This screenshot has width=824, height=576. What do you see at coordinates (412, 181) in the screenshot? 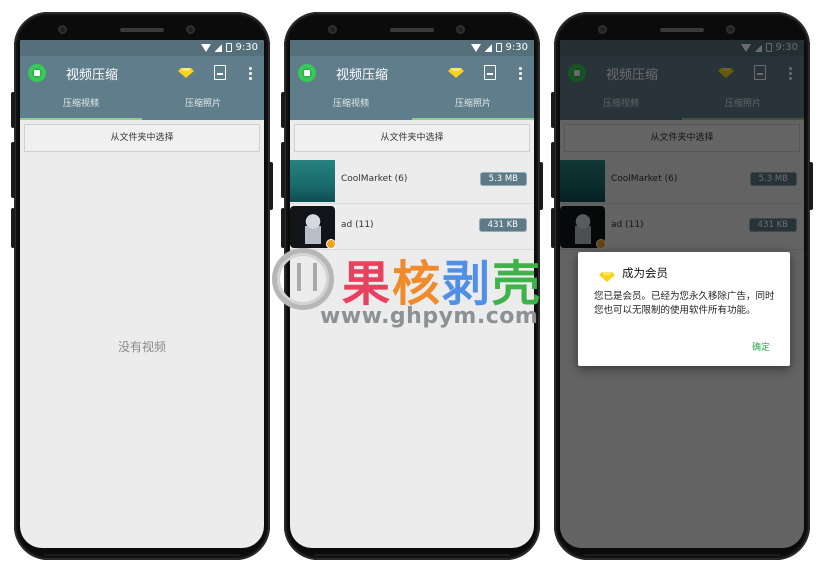
I see `list-item-folder: CoolMarket (6) 5.3 MB` at bounding box center [412, 181].